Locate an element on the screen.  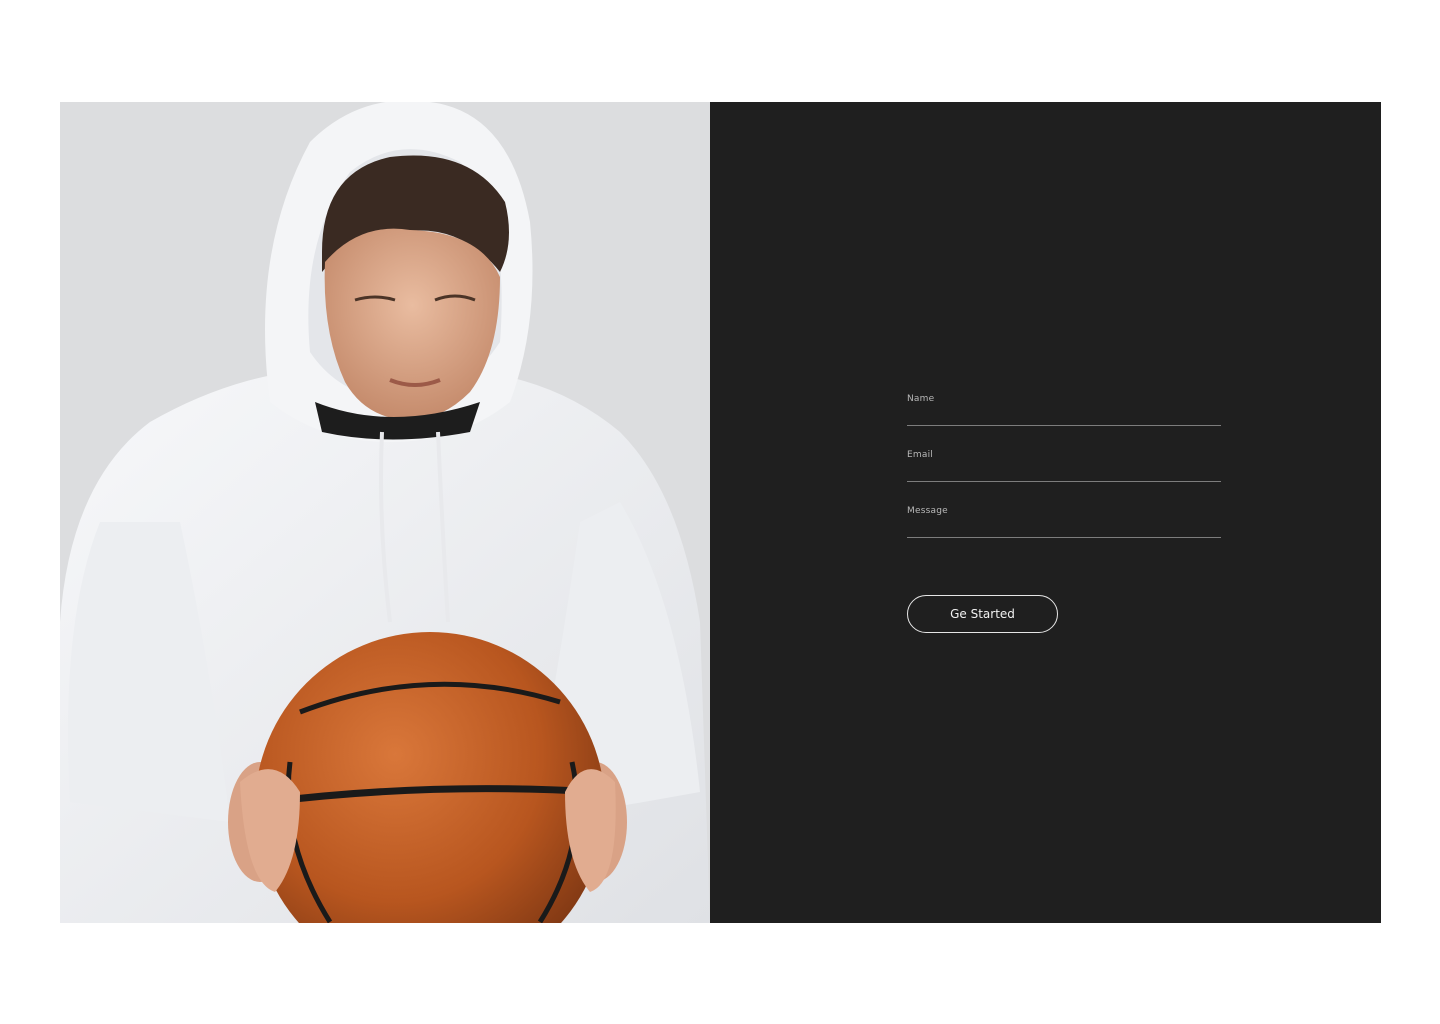
email-label: Email is located at coordinates (920, 455).